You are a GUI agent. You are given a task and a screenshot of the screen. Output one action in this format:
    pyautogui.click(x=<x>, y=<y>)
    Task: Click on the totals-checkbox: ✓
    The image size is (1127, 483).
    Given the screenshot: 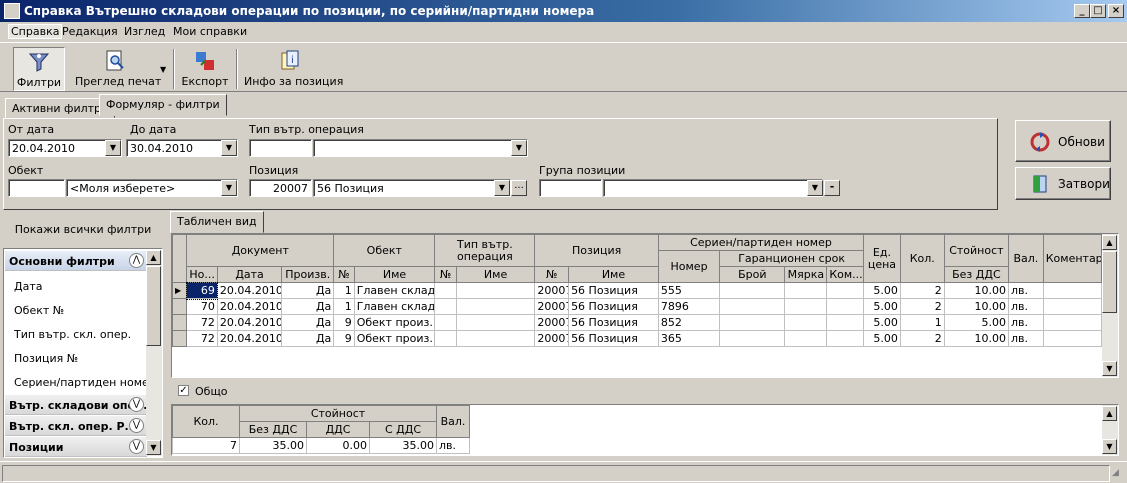 What is the action you would take?
    pyautogui.click(x=183, y=390)
    